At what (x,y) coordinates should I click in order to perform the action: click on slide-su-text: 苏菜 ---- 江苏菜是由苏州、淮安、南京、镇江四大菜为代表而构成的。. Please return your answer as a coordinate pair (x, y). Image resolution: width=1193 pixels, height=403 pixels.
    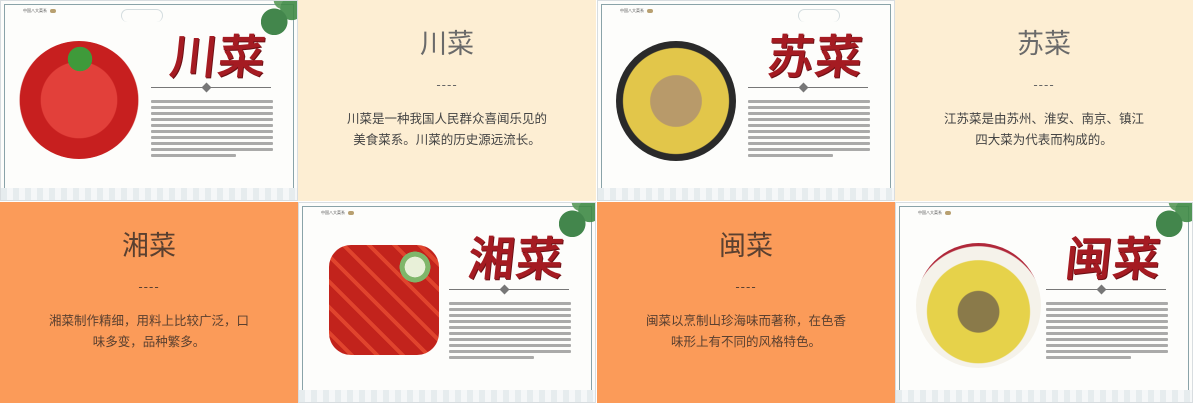
    Looking at the image, I should click on (1044, 100).